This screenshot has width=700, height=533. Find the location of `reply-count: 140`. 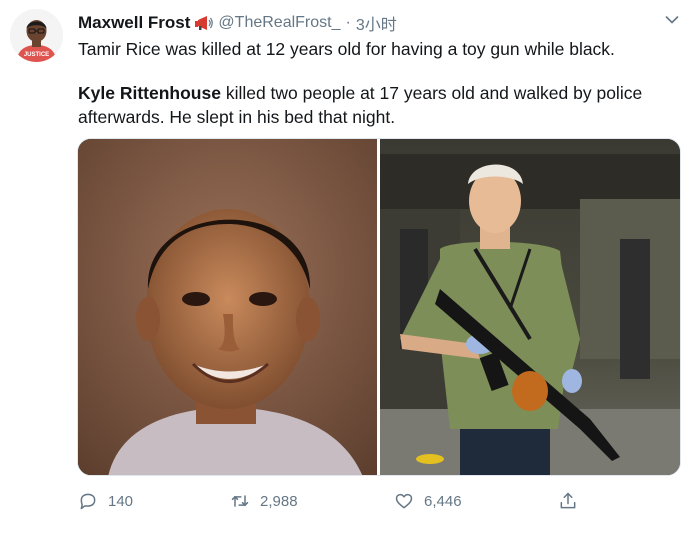

reply-count: 140 is located at coordinates (121, 501).